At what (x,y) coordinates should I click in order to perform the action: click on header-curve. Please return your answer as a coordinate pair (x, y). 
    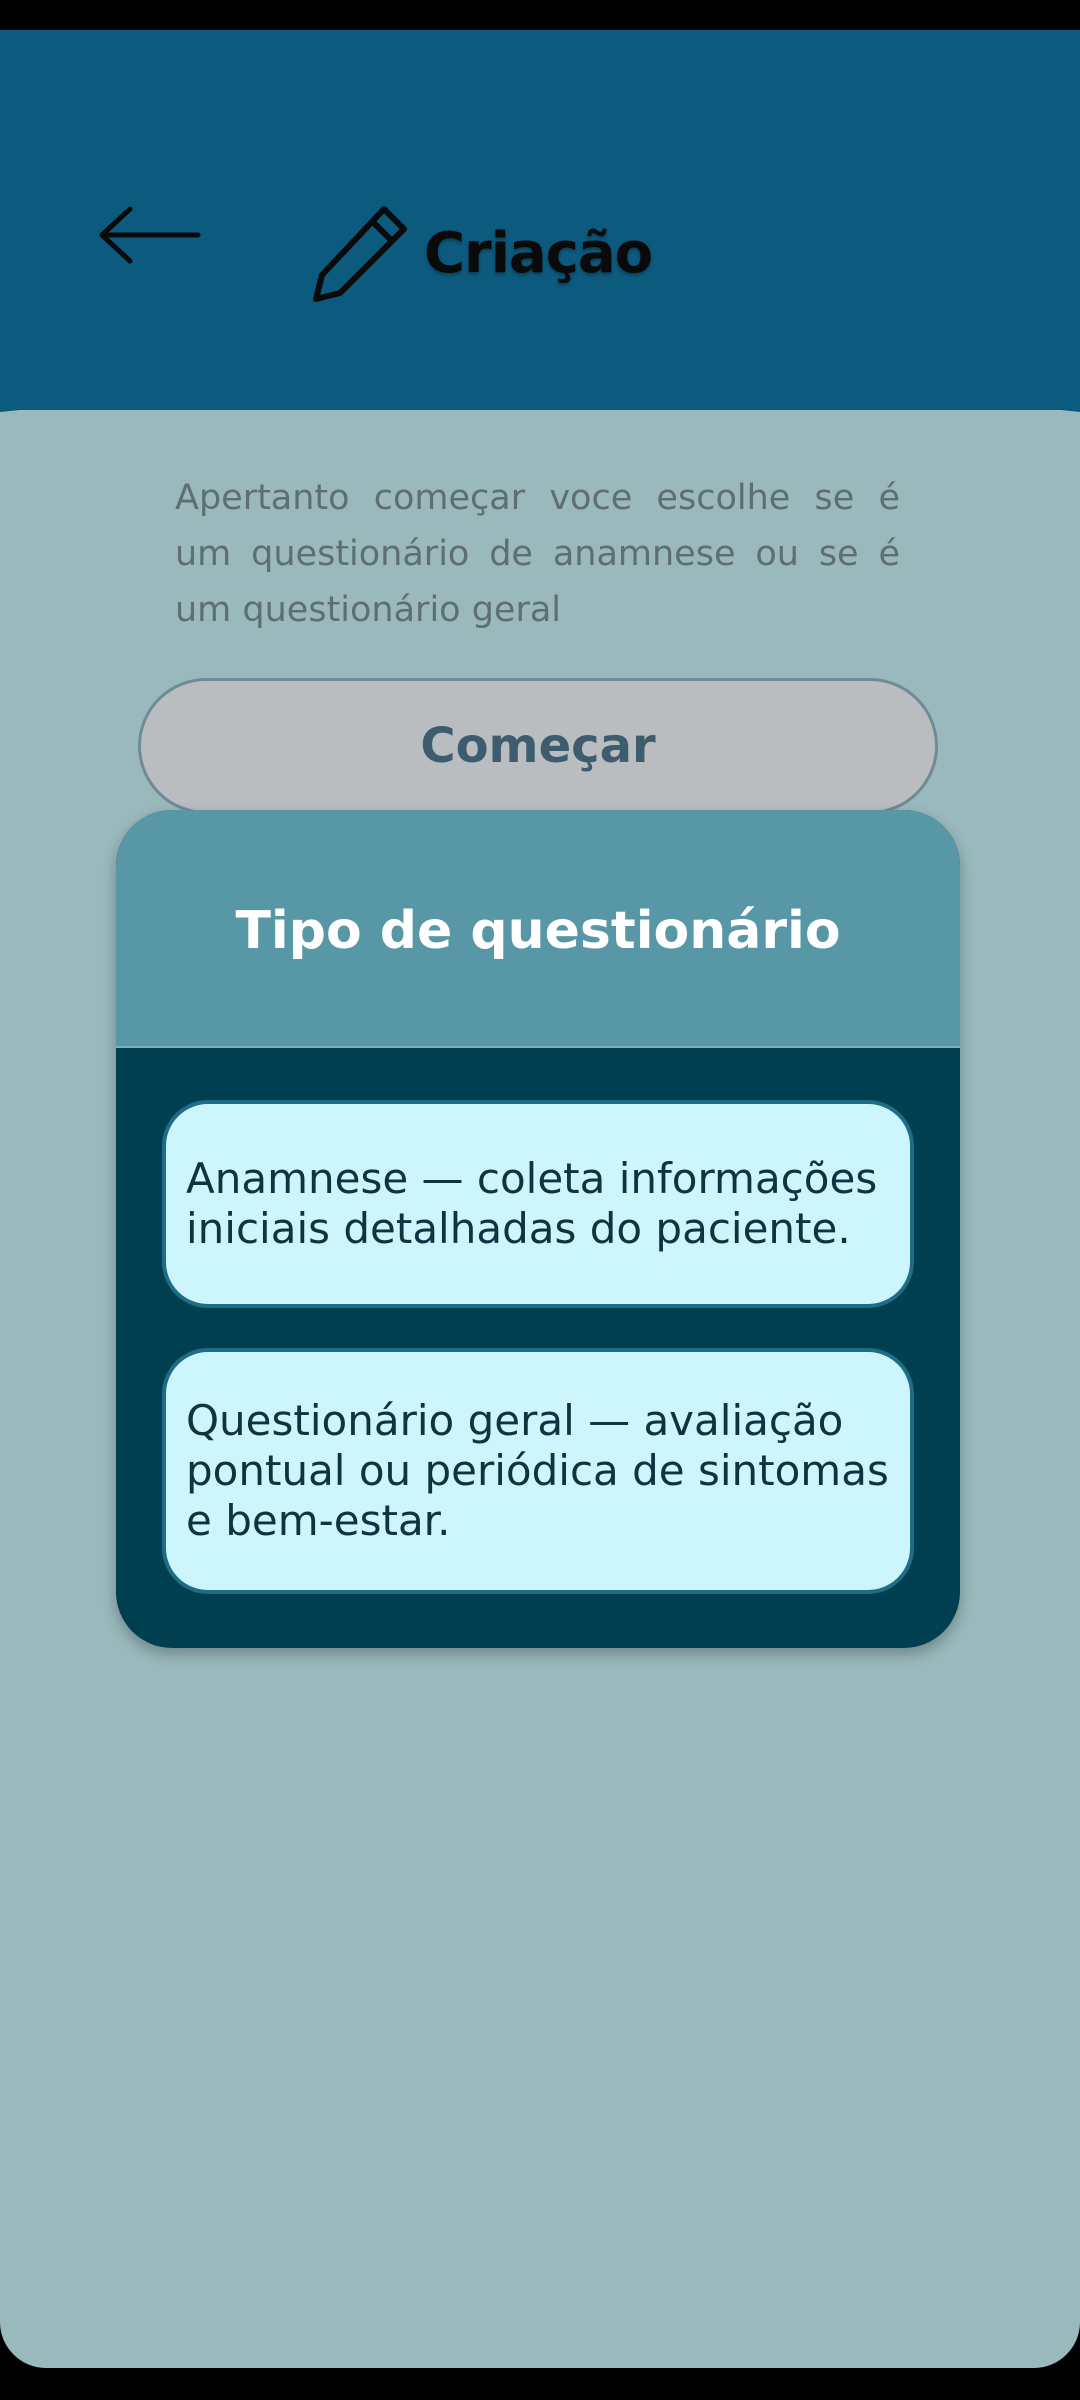
    Looking at the image, I should click on (540, 386).